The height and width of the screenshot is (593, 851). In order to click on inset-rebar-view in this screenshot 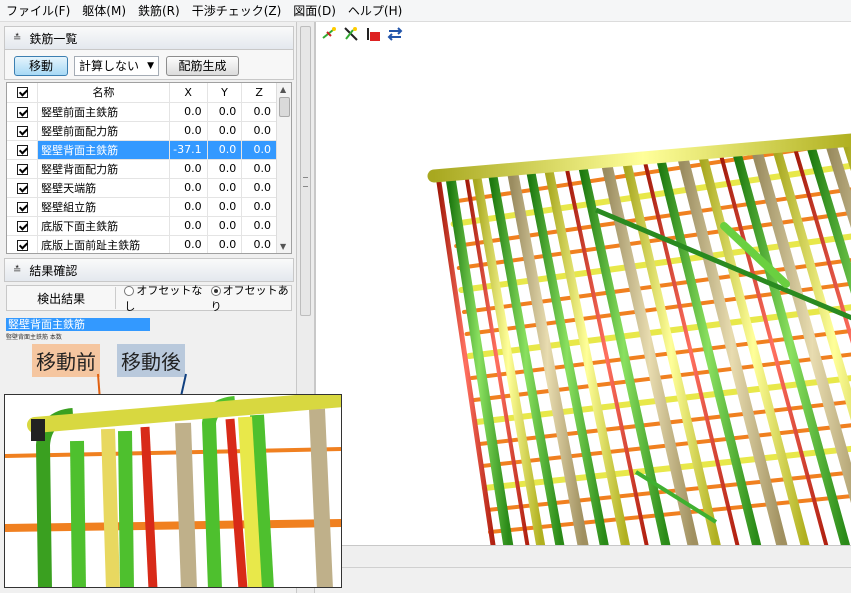, I will do `click(173, 491)`.